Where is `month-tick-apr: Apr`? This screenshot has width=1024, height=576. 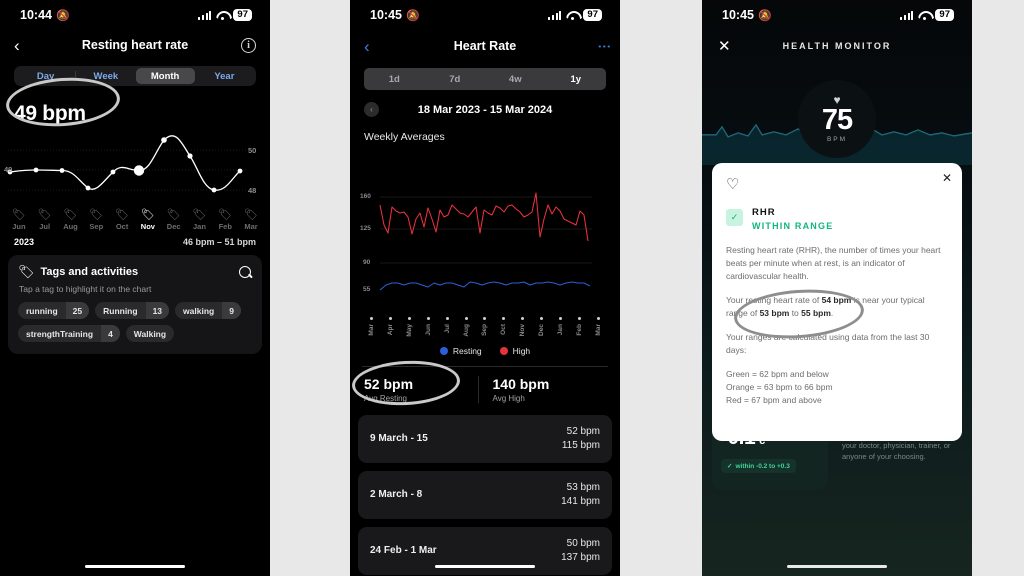
month-tick-apr: Apr is located at coordinates (390, 327).